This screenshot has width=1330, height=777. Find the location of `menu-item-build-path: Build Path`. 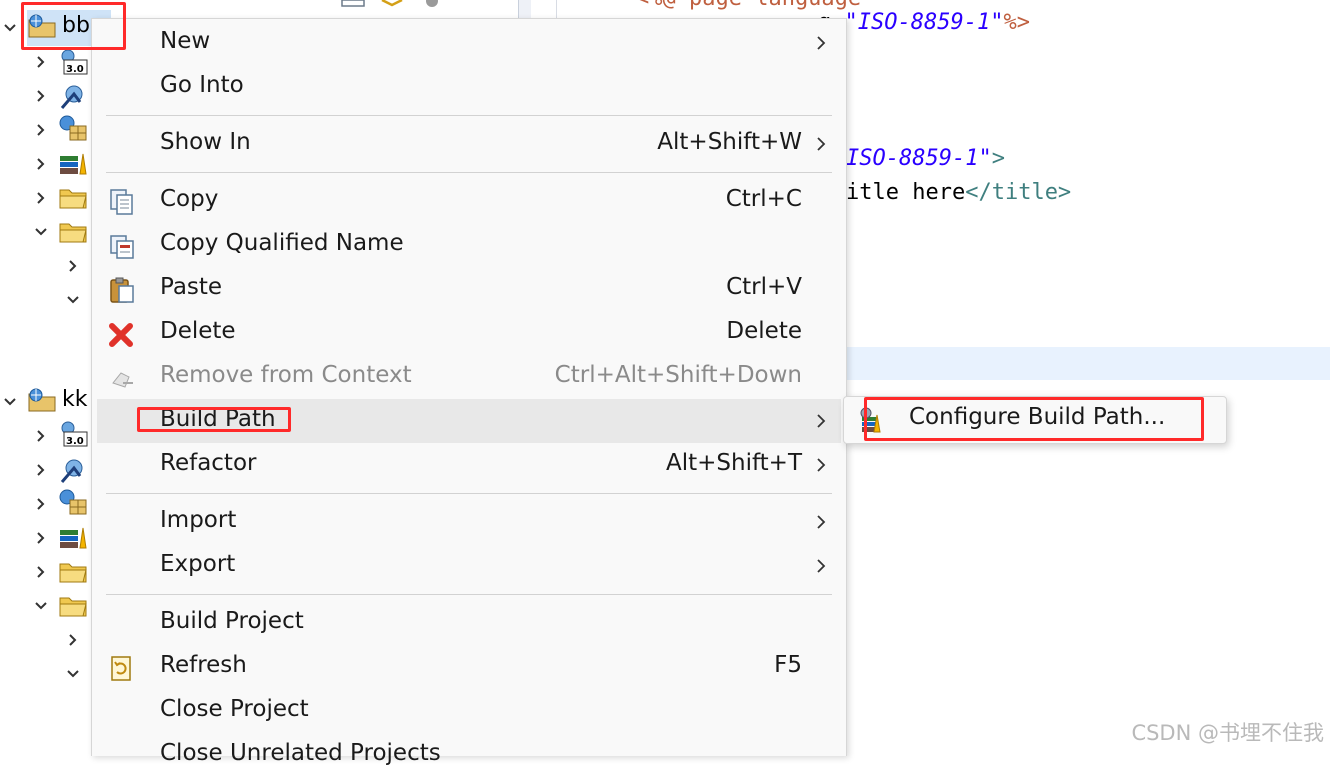

menu-item-build-path: Build Path is located at coordinates (469, 421).